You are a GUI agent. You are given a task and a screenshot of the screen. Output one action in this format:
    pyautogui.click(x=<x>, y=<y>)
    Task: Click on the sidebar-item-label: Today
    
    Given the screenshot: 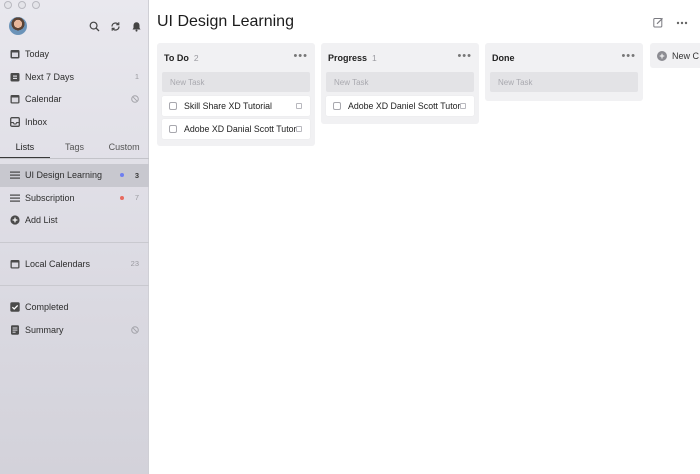 What is the action you would take?
    pyautogui.click(x=37, y=54)
    